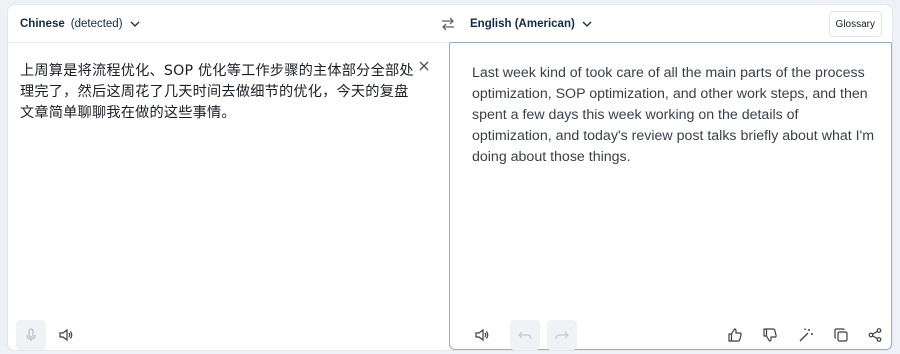  I want to click on magic-wand-icon, so click(806, 335).